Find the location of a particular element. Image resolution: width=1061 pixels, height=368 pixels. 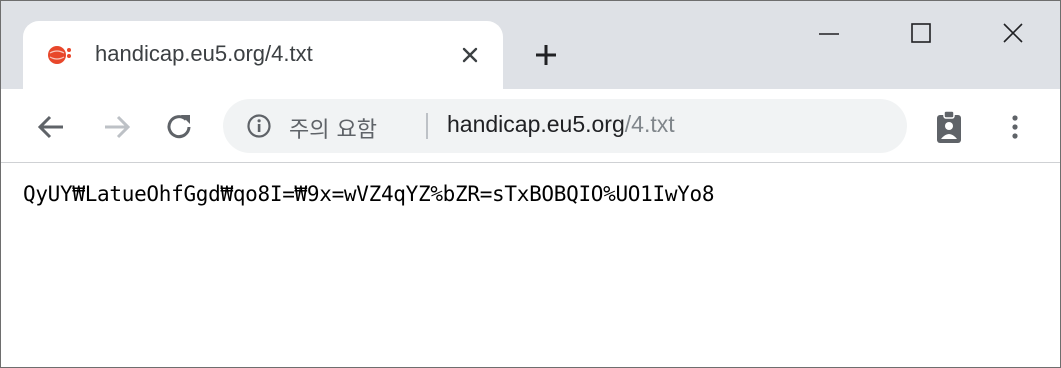

minimize-icon is located at coordinates (829, 33).